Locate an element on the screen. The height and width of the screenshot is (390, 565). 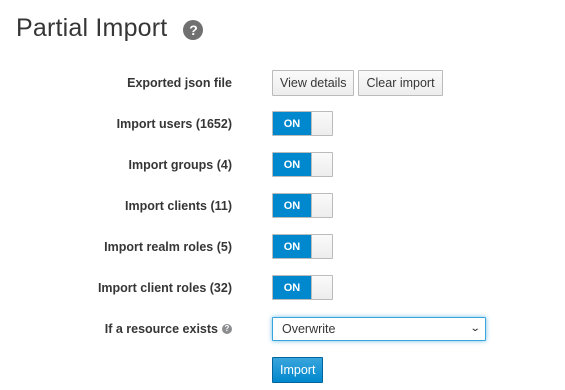
import-clients-label: Import clients (11) is located at coordinates (178, 205).